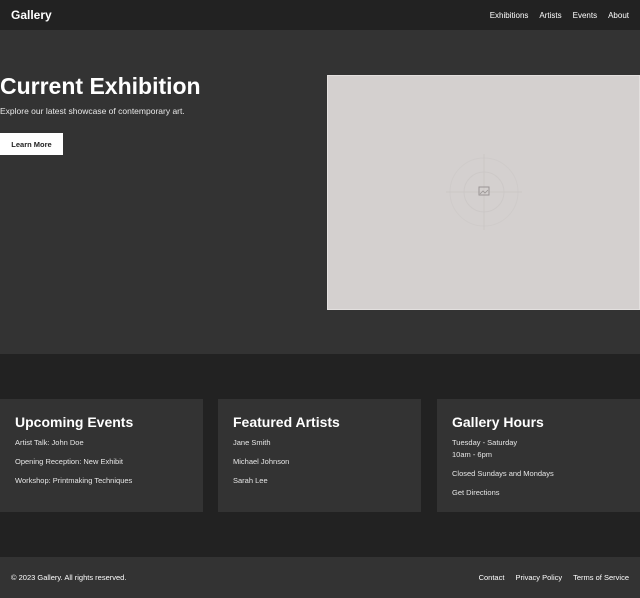  What do you see at coordinates (31, 144) in the screenshot?
I see `learn-more-button: Learn More` at bounding box center [31, 144].